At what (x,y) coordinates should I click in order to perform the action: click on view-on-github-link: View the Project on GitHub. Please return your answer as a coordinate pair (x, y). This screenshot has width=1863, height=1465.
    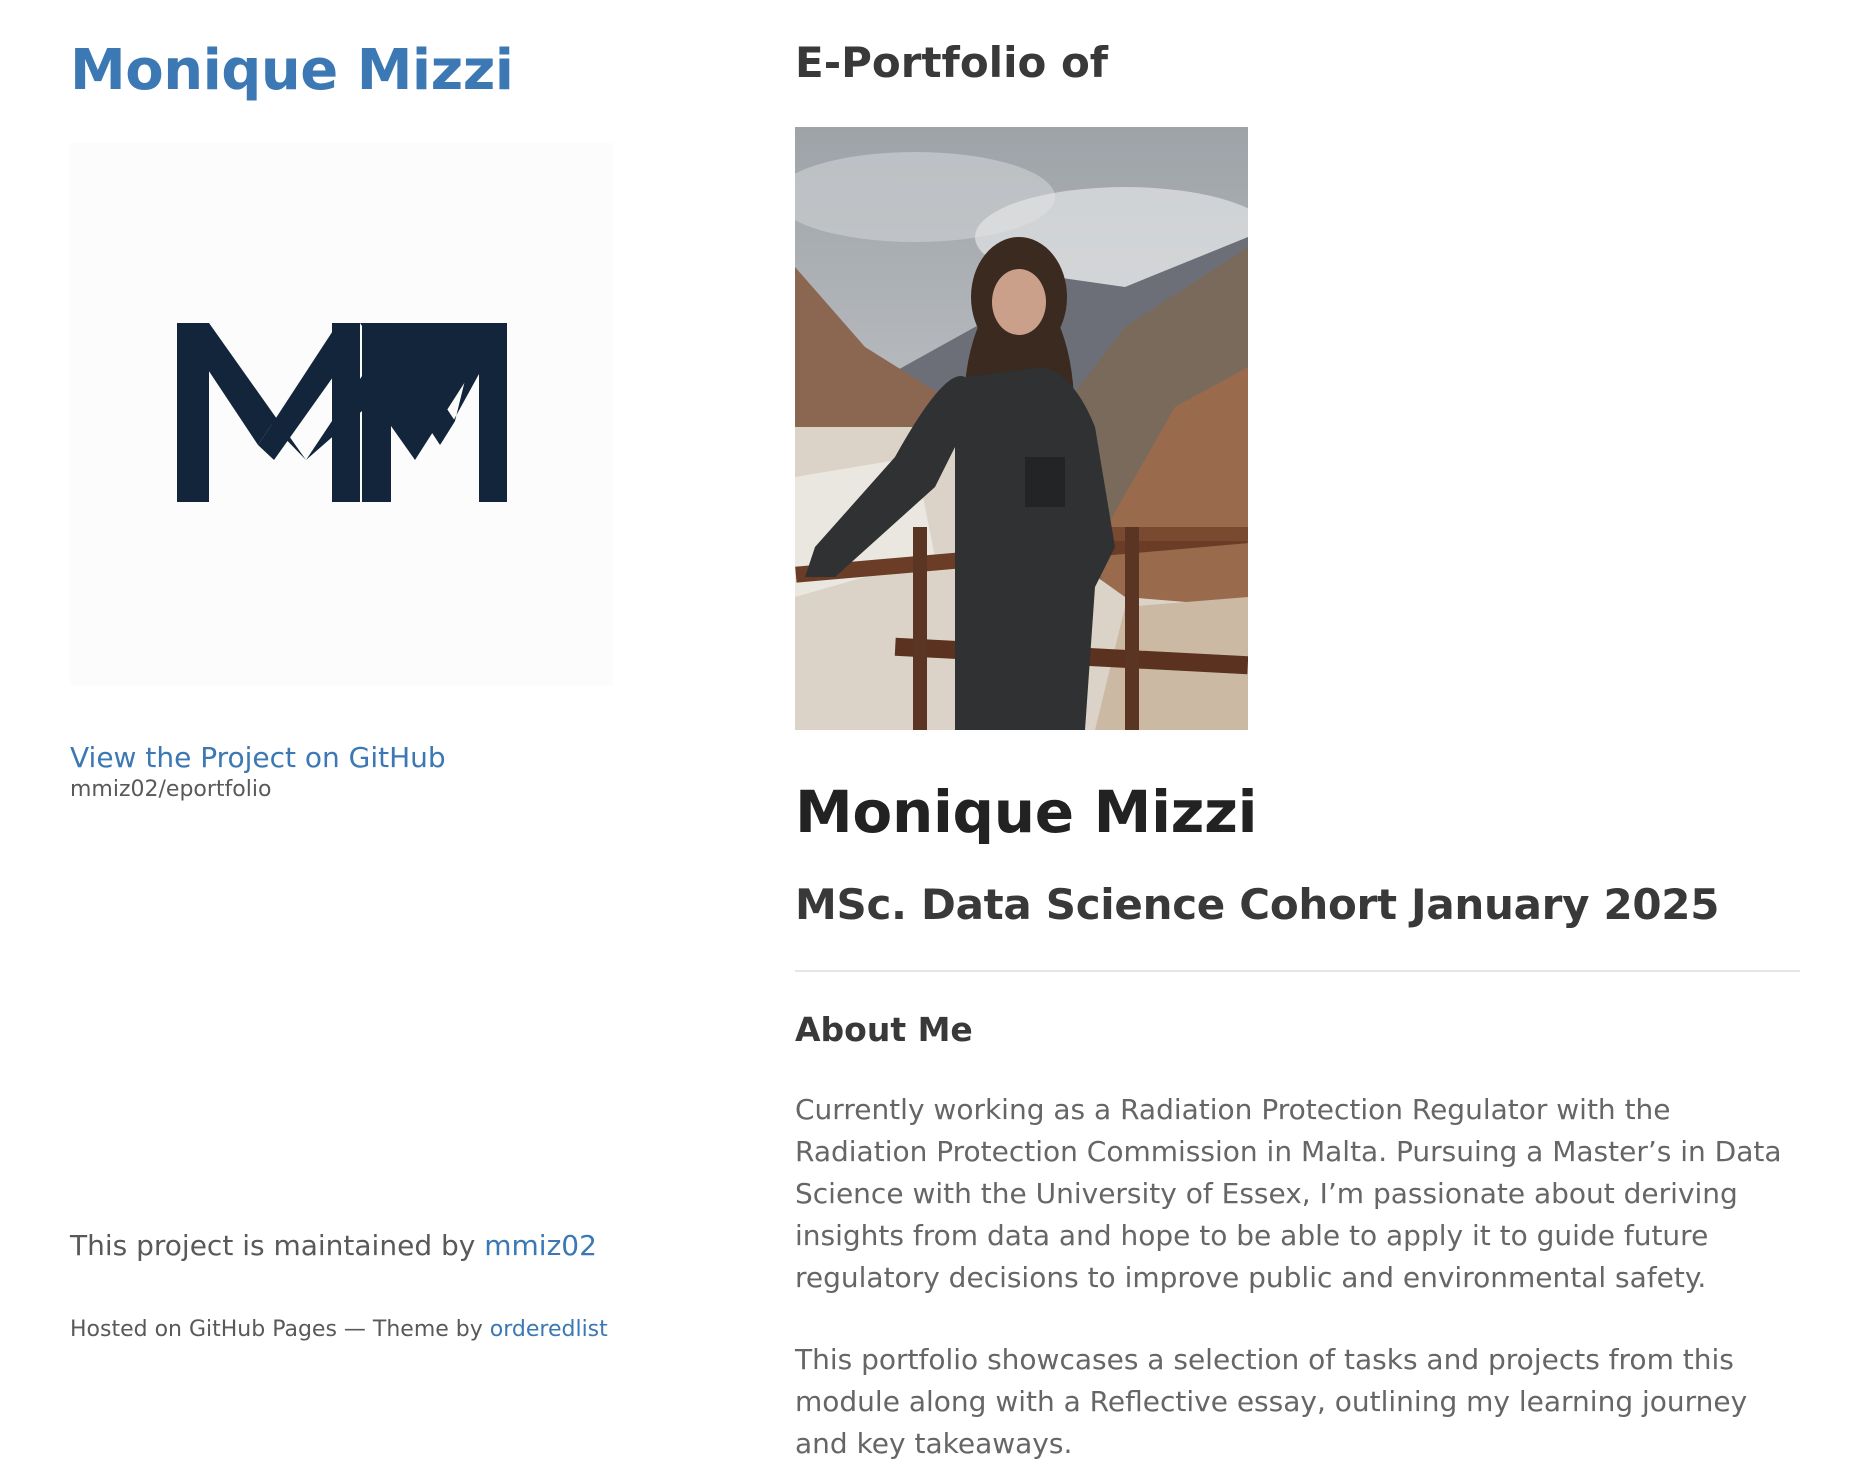
    Looking at the image, I should click on (258, 757).